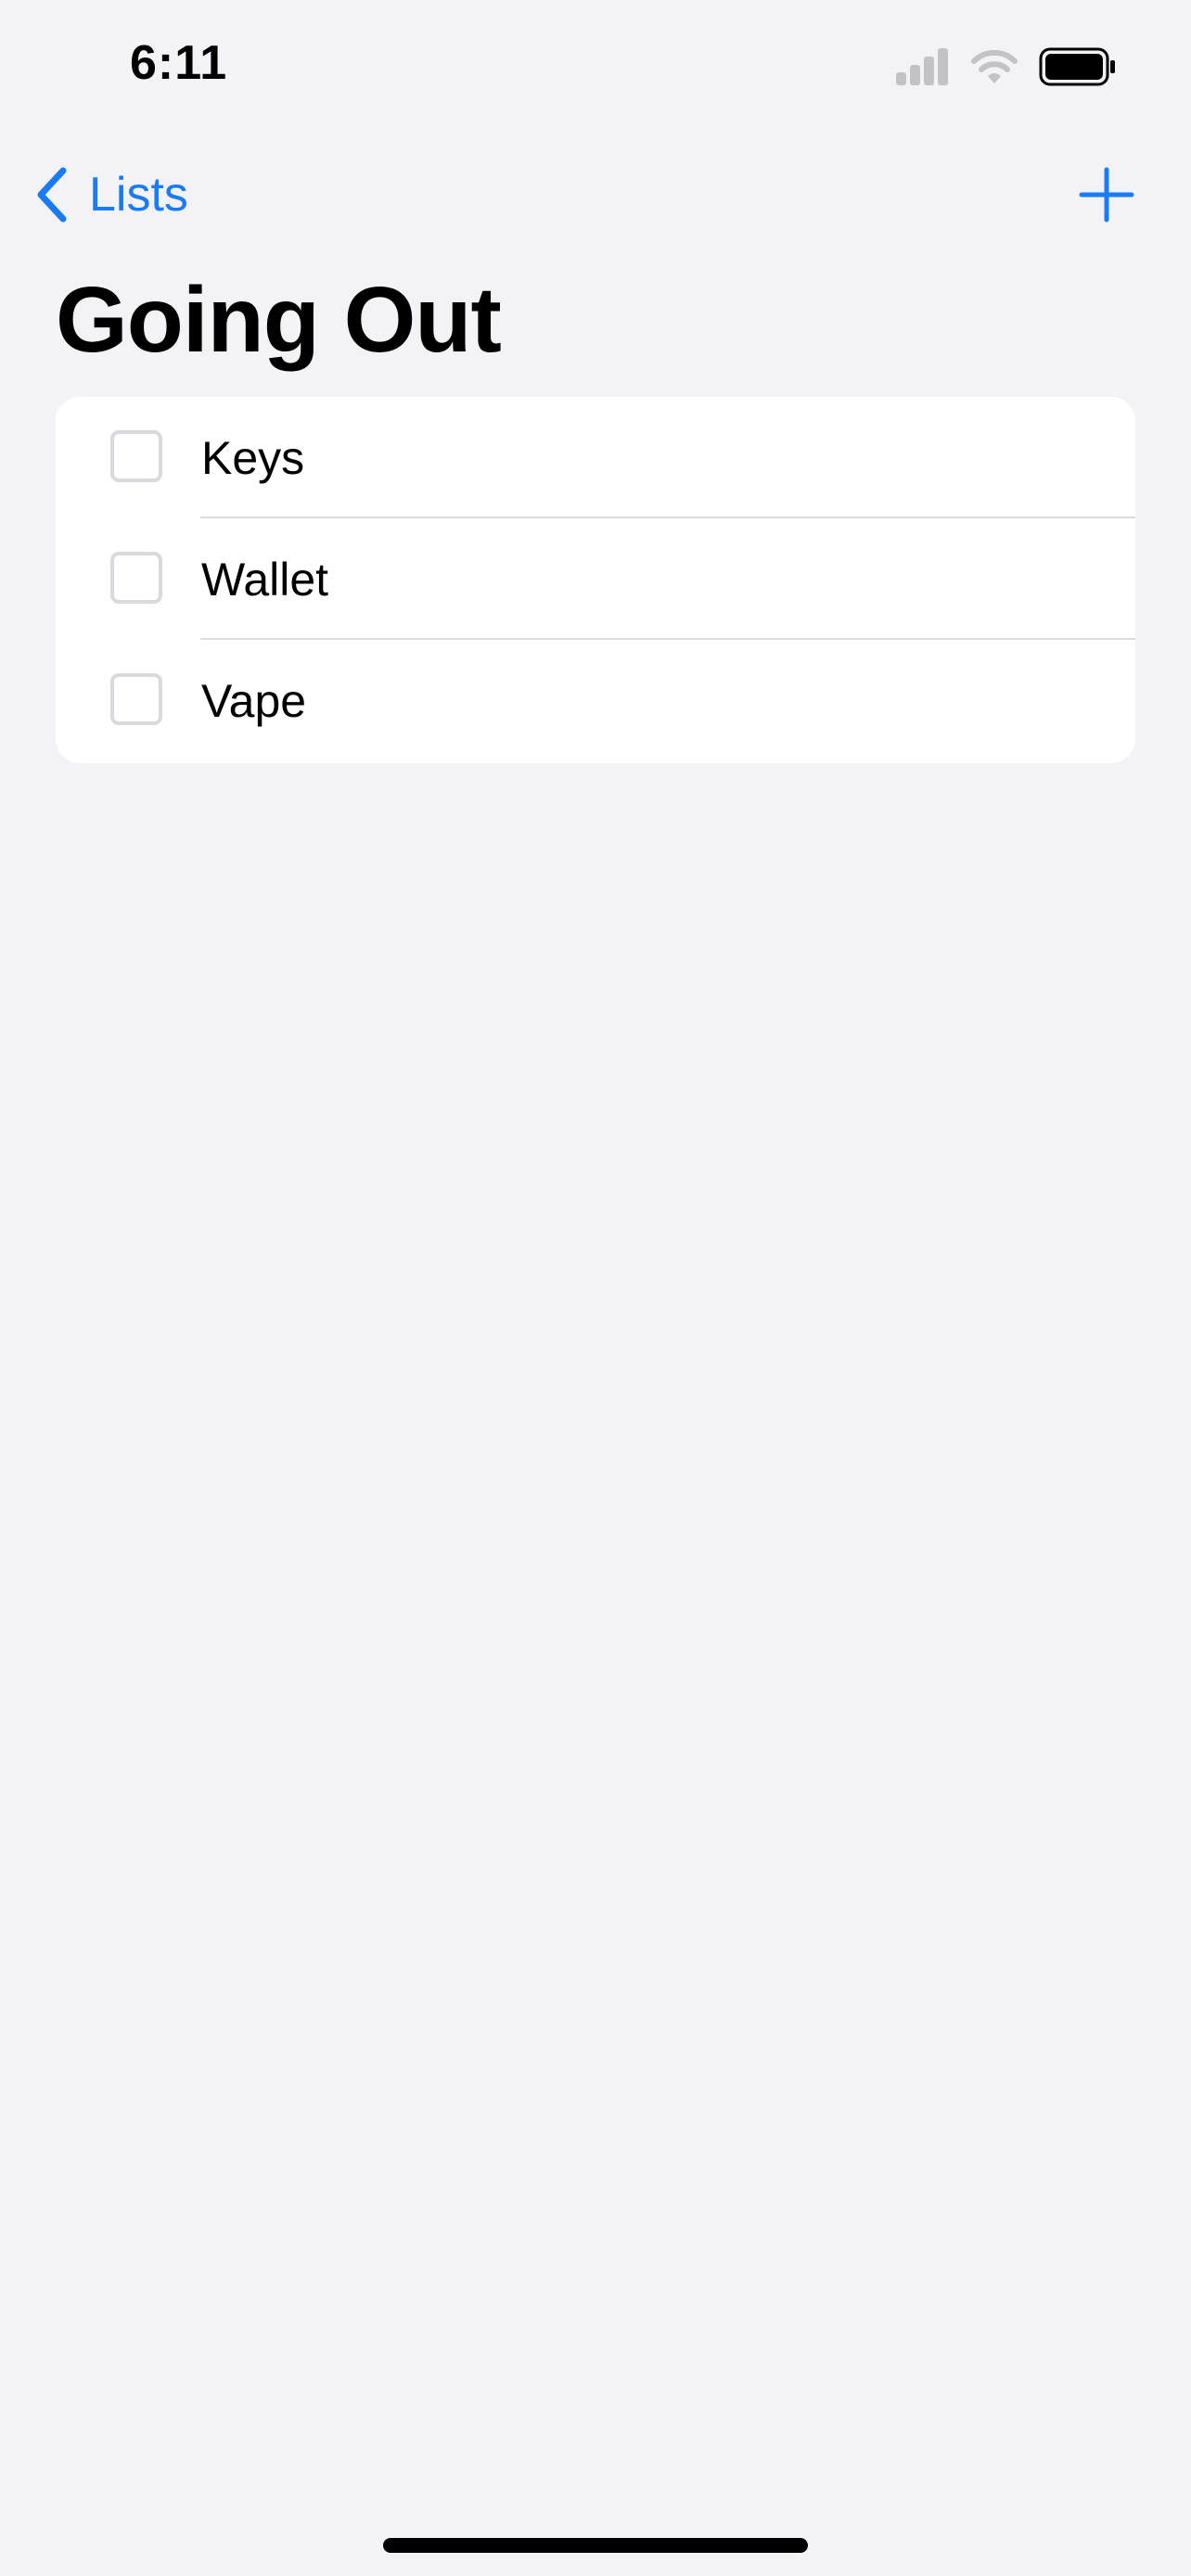 This screenshot has height=2576, width=1191. I want to click on plus-icon, so click(1106, 195).